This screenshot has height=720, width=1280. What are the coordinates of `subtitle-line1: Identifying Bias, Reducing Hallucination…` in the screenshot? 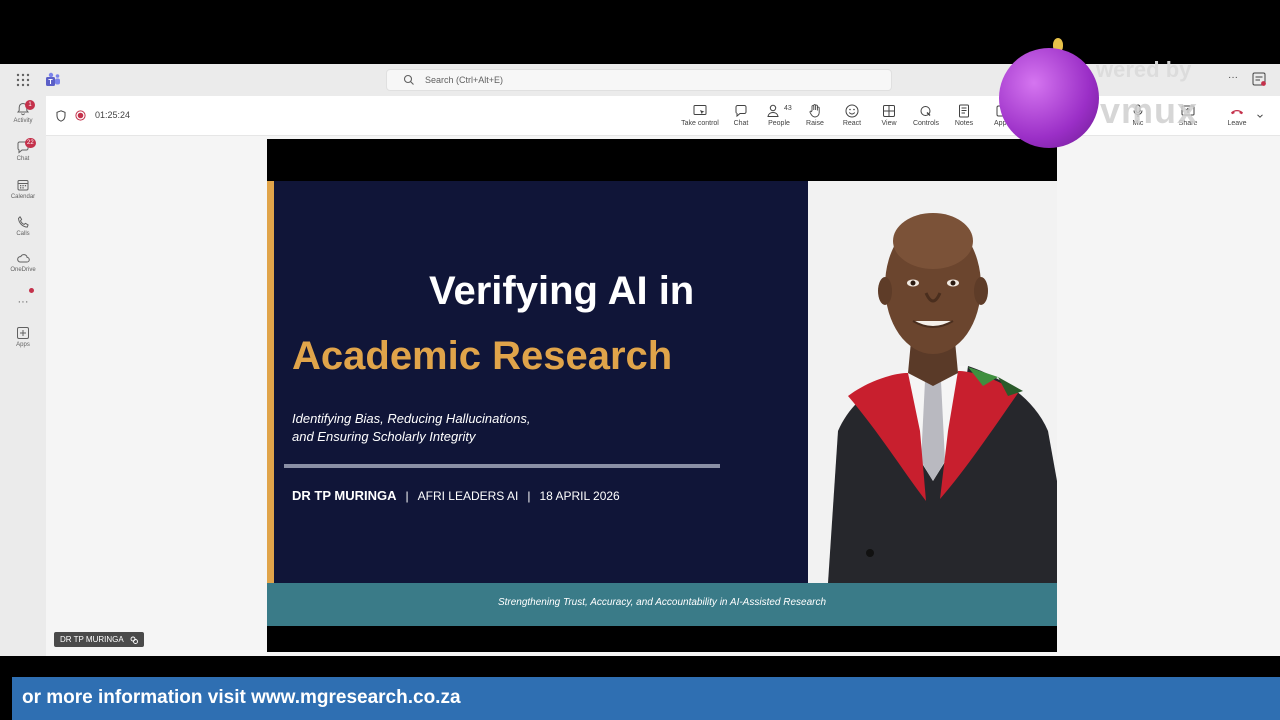 It's located at (411, 418).